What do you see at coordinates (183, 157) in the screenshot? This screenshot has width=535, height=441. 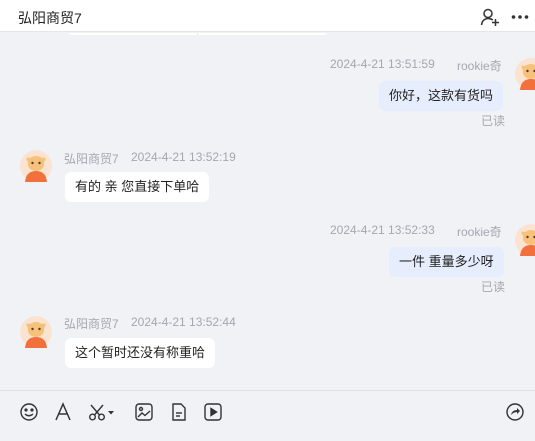 I see `message-time: 2024-4-21 13:52:19` at bounding box center [183, 157].